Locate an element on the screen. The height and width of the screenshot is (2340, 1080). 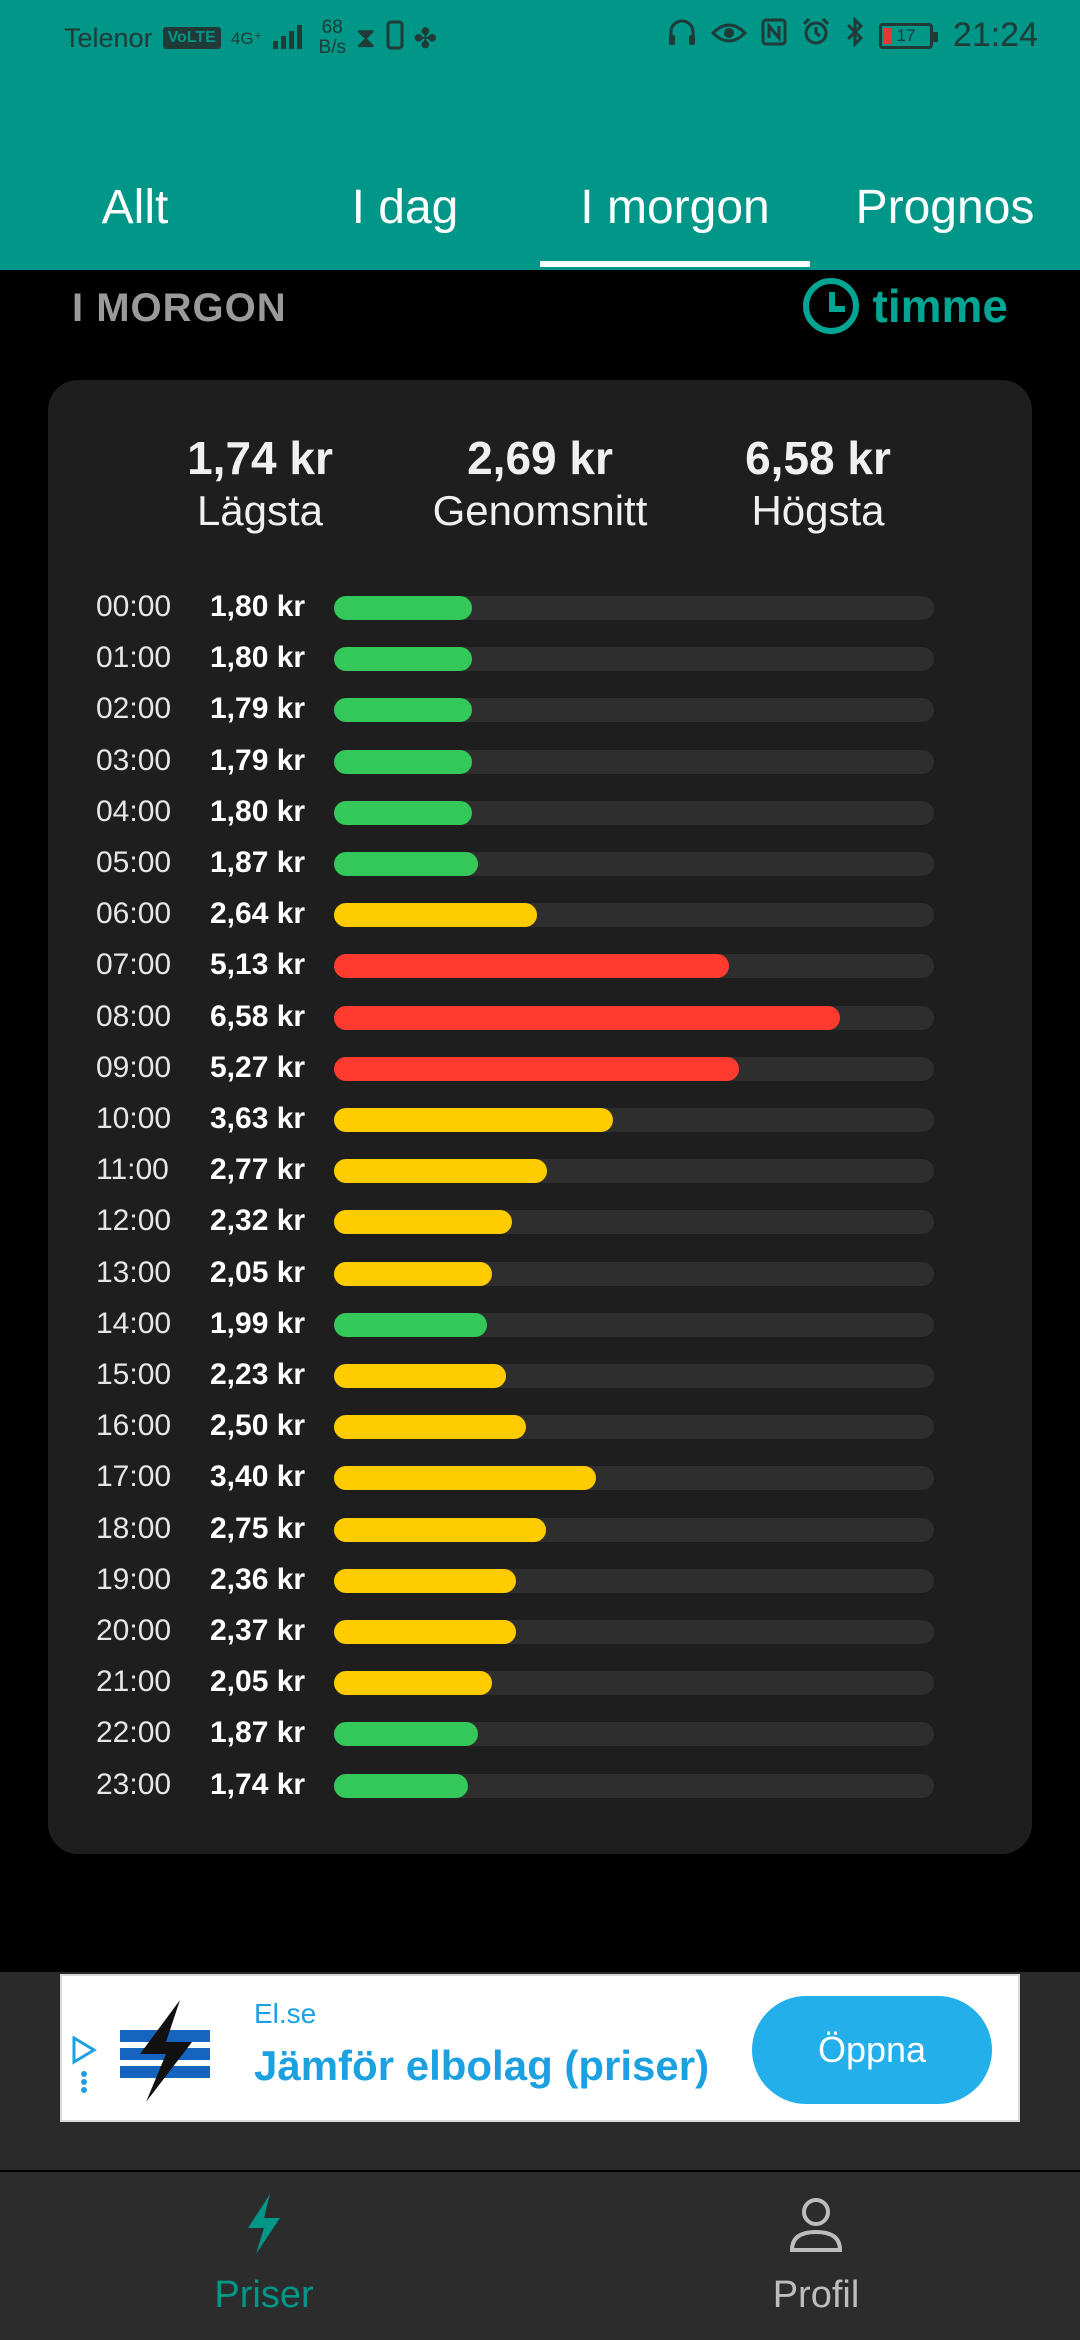
average-label: Genomsnitt is located at coordinates (540, 510).